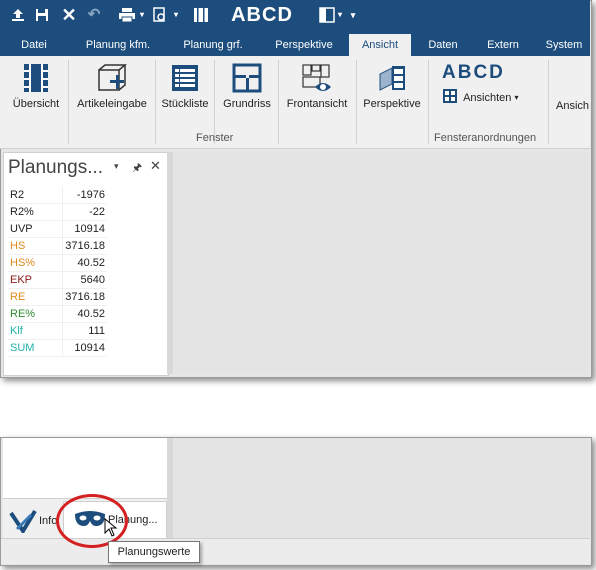  What do you see at coordinates (18, 15) in the screenshot?
I see `upload-icon` at bounding box center [18, 15].